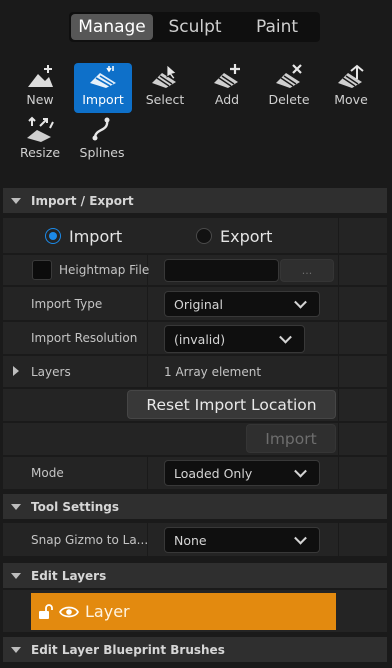 The width and height of the screenshot is (392, 668). I want to click on tool-splines: Splines, so click(102, 141).